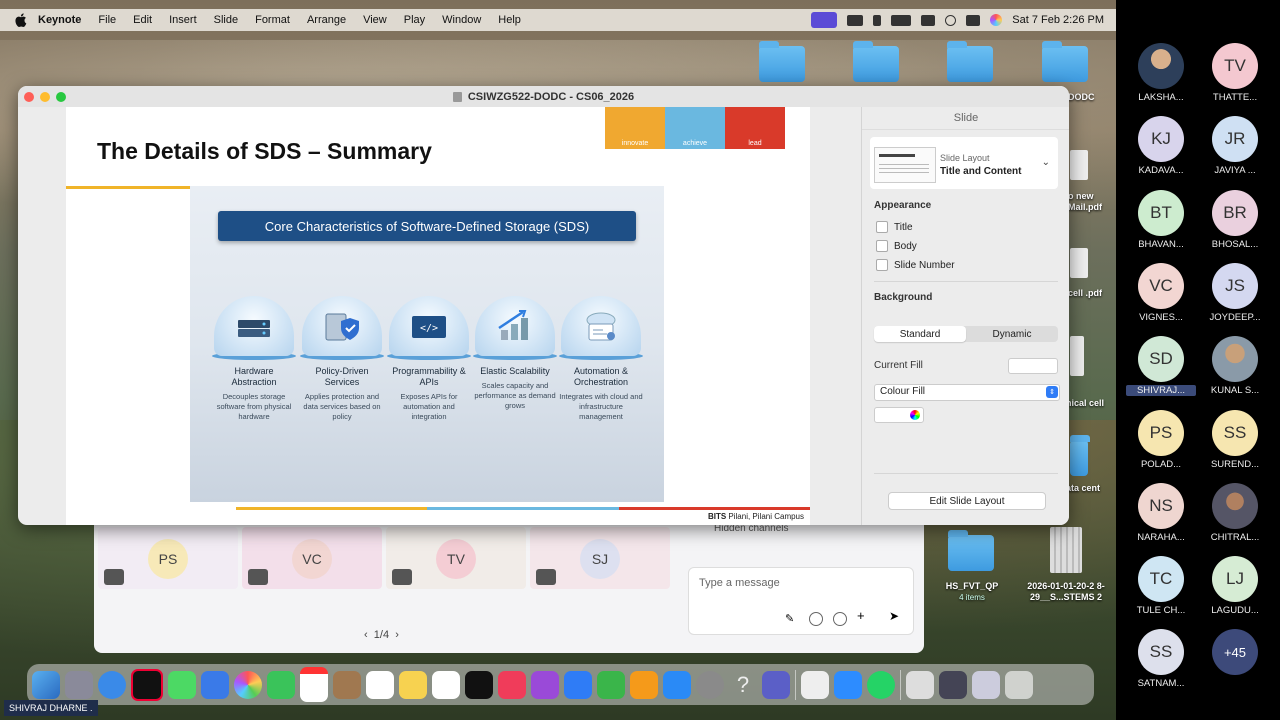 Image resolution: width=1280 pixels, height=720 pixels. I want to click on menu-edit: Edit, so click(142, 20).